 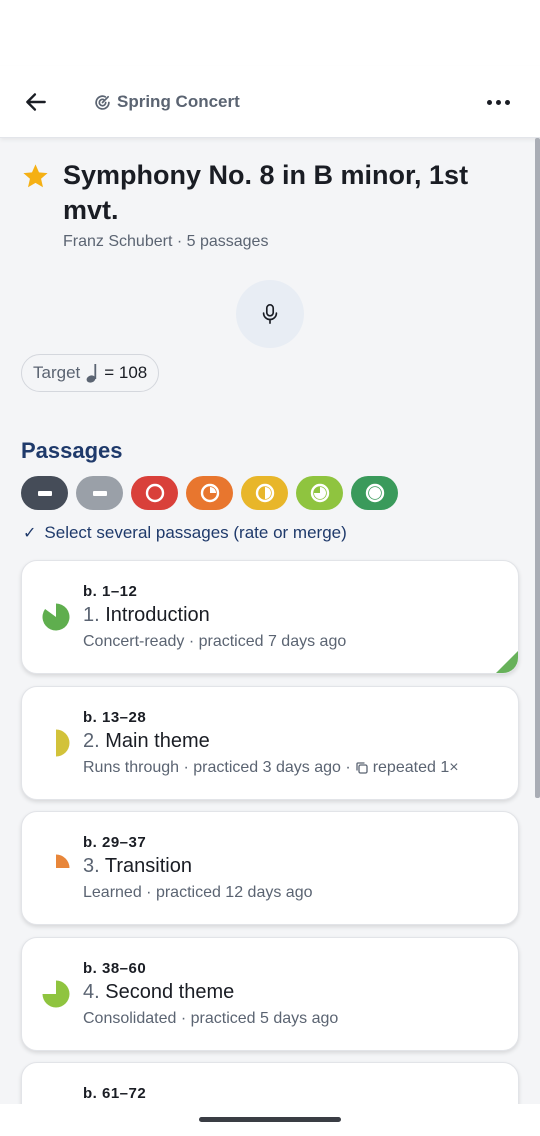 I want to click on target-icon, so click(x=102, y=102).